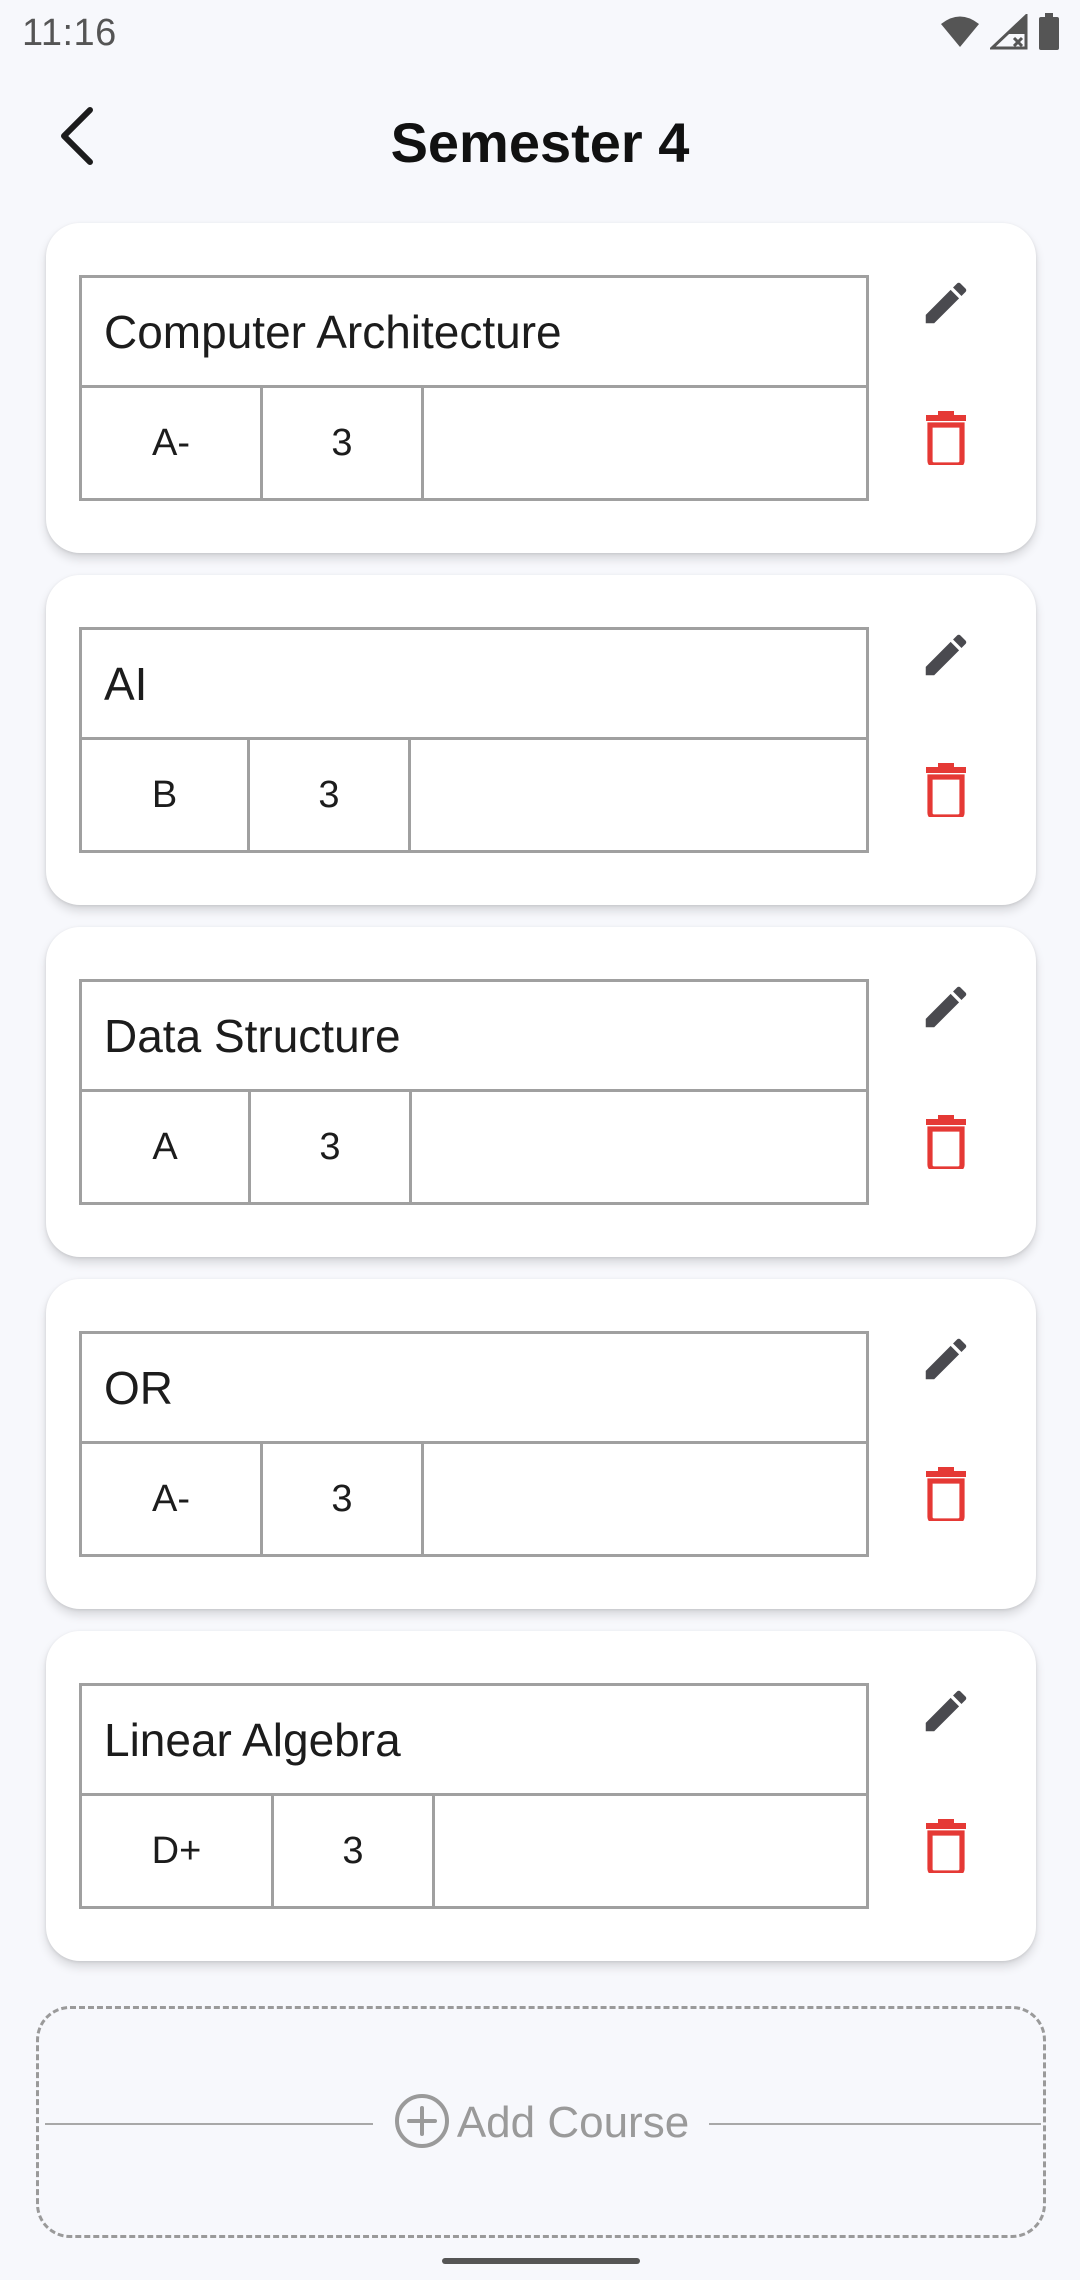  I want to click on add-course-label-wrap: Add Course, so click(541, 2123).